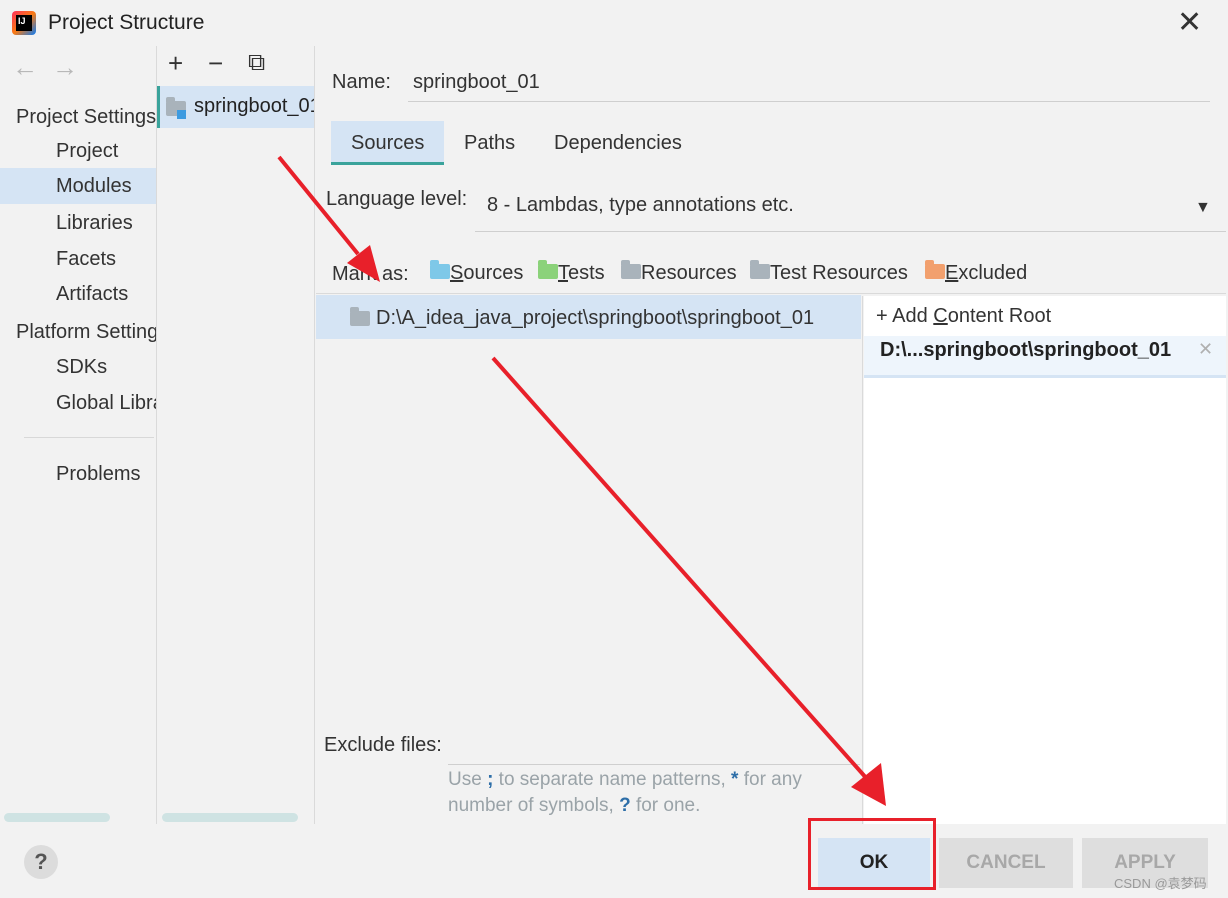 The height and width of the screenshot is (898, 1228). I want to click on name-label: Name:, so click(361, 82).